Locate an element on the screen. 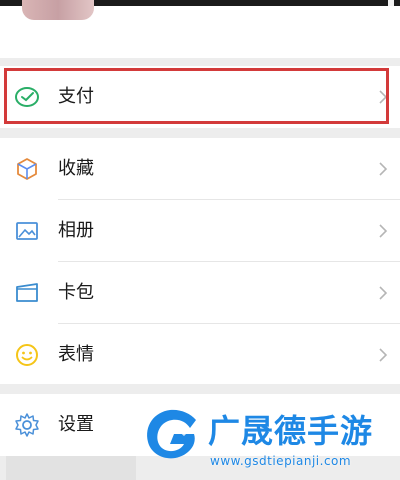  watermark: 广晟德手游 www.gsdtiepianji.com is located at coordinates (266, 440).